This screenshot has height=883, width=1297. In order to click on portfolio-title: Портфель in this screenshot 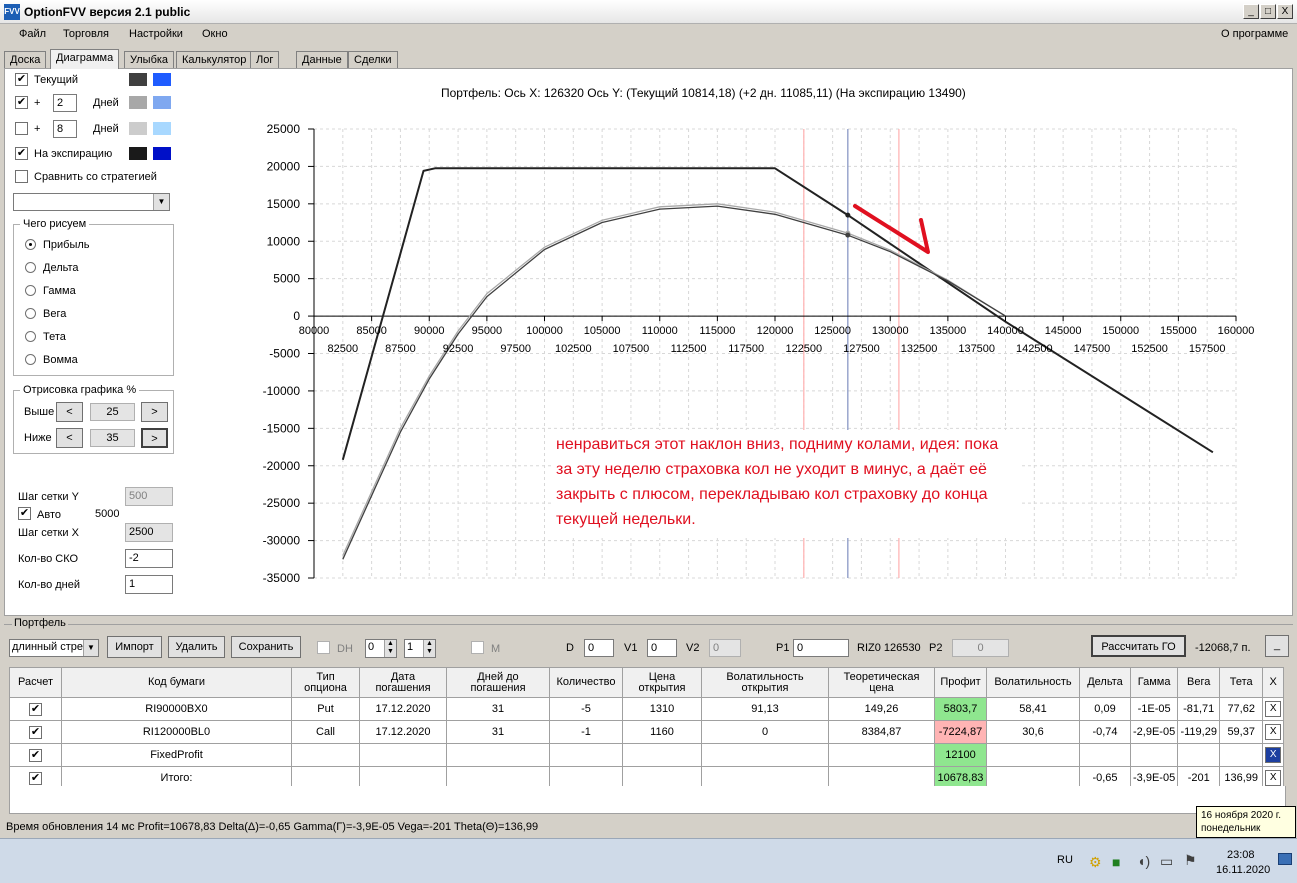, I will do `click(40, 623)`.